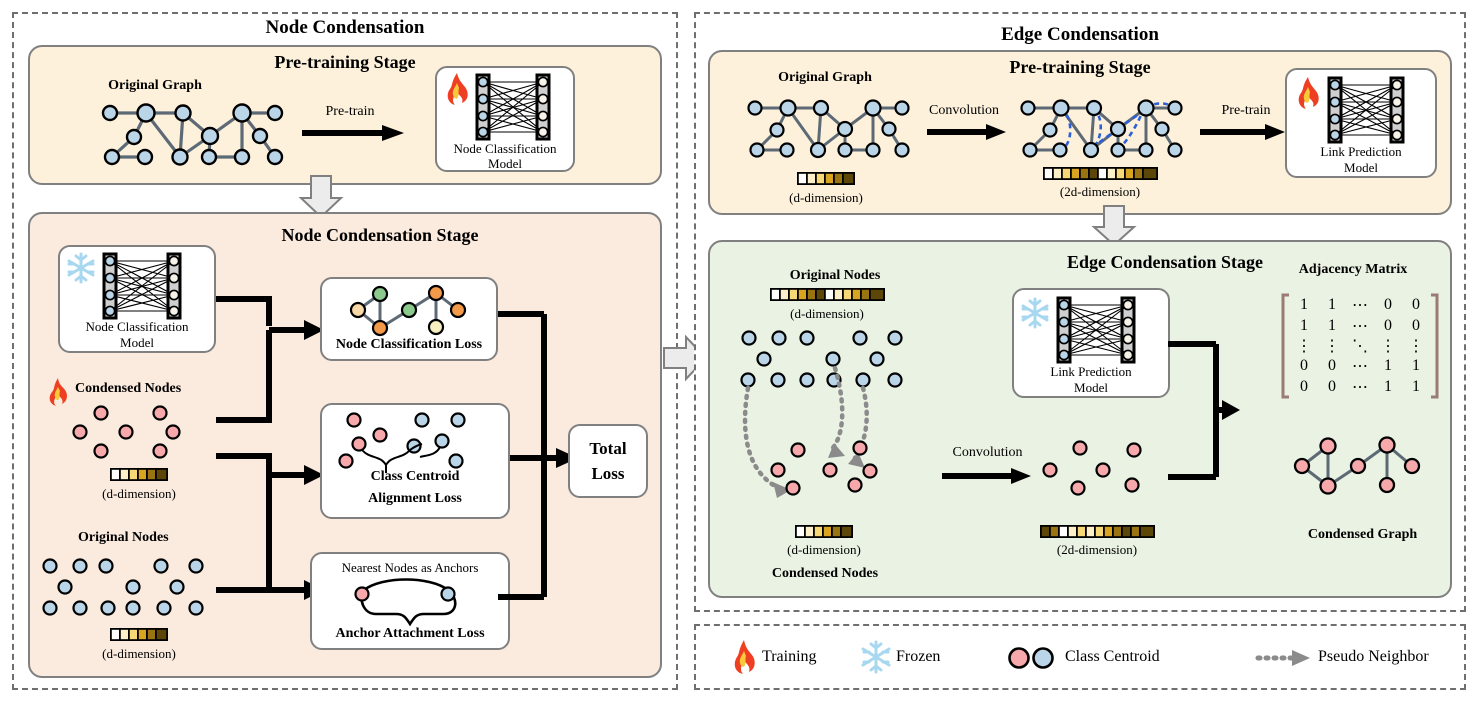  I want to click on anchor-attachment-loss-caption: Anchor Attachment Loss, so click(410, 633).